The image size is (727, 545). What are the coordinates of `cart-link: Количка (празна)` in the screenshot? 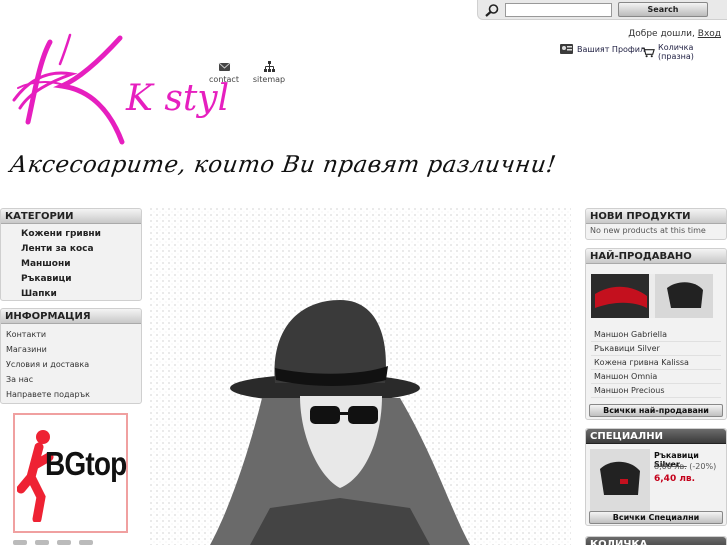 It's located at (684, 52).